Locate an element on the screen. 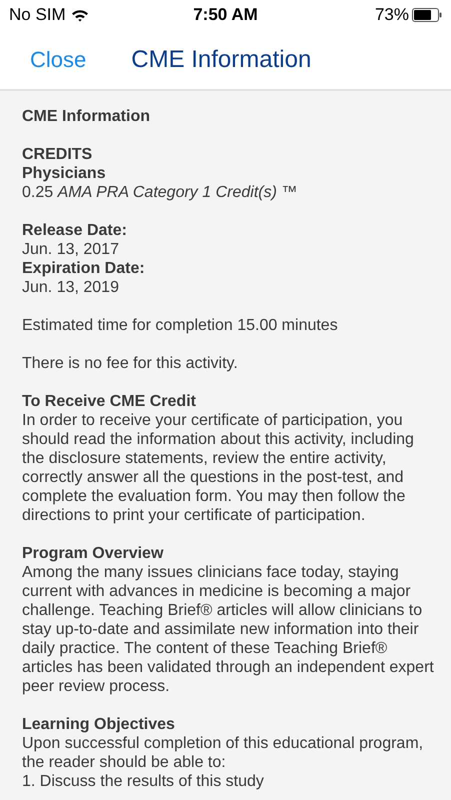 The width and height of the screenshot is (451, 800). section-heading: Program Overview is located at coordinates (93, 553).